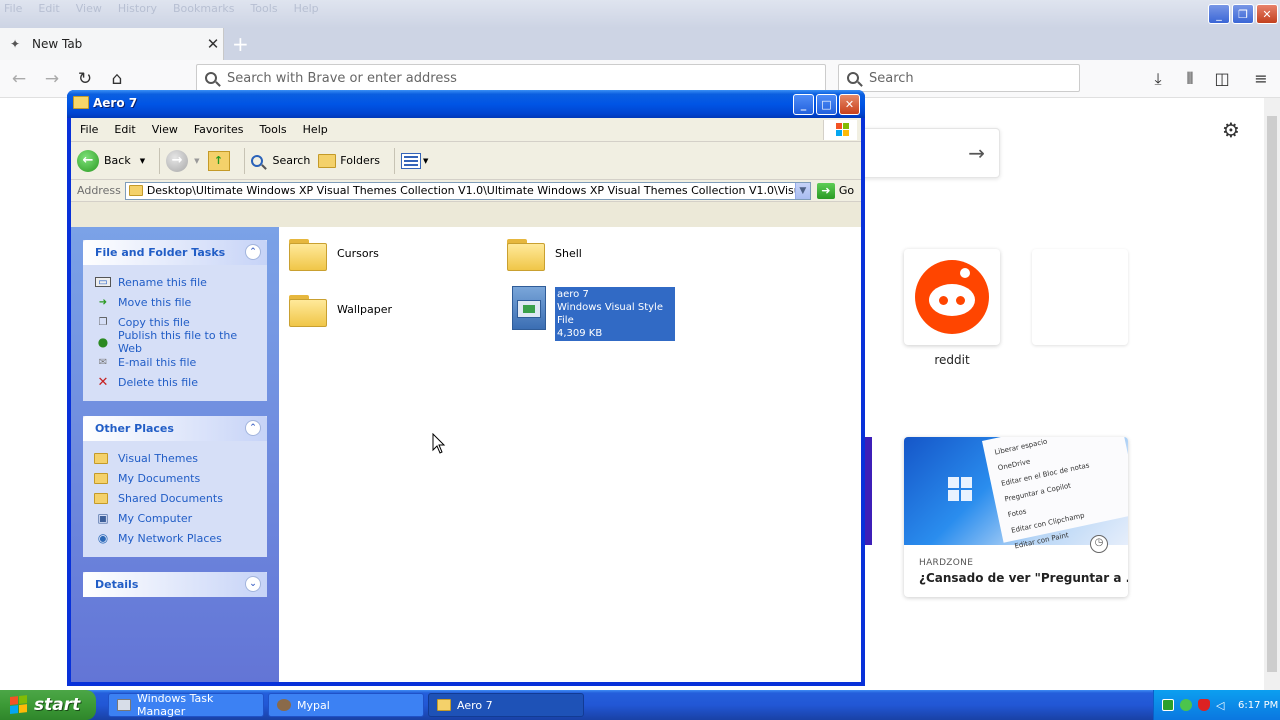  What do you see at coordinates (466, 104) in the screenshot?
I see `explorer-title-bar: Aero 7 _ □ ✕` at bounding box center [466, 104].